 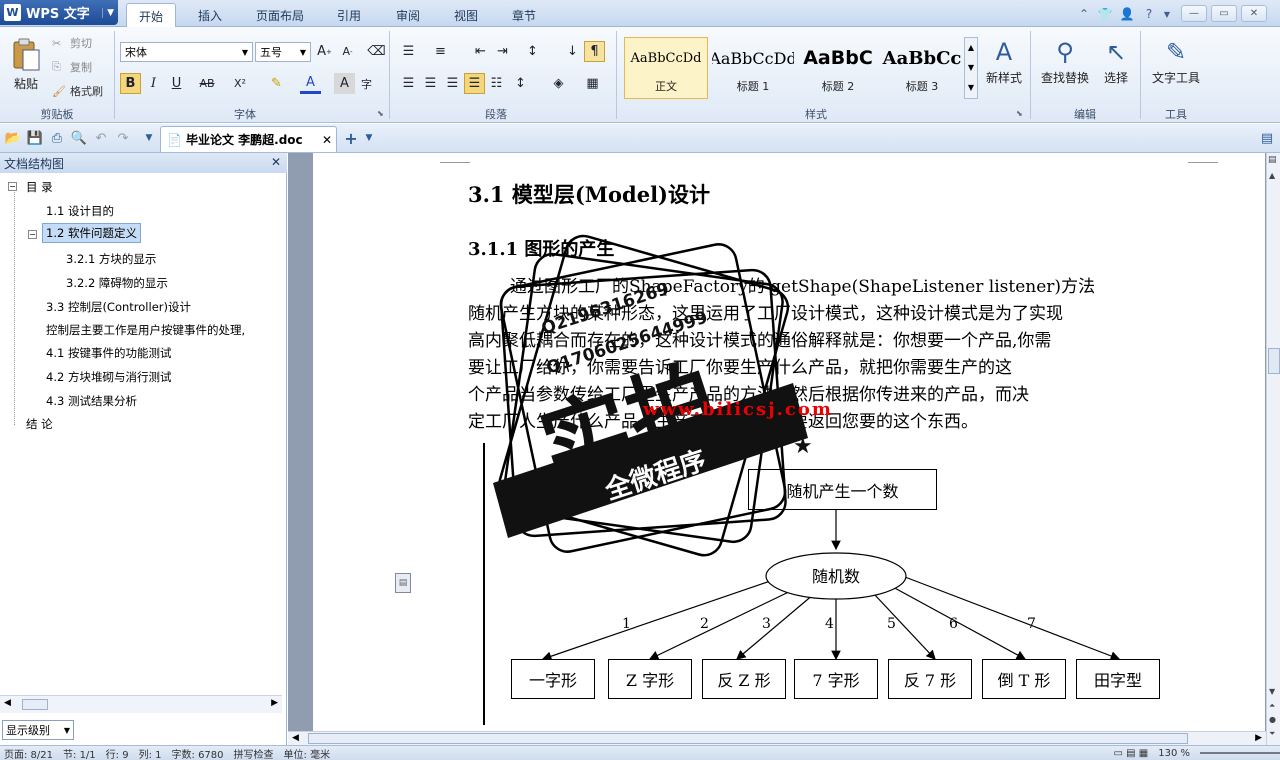 What do you see at coordinates (466, 15) in the screenshot?
I see `tab-view: 视图` at bounding box center [466, 15].